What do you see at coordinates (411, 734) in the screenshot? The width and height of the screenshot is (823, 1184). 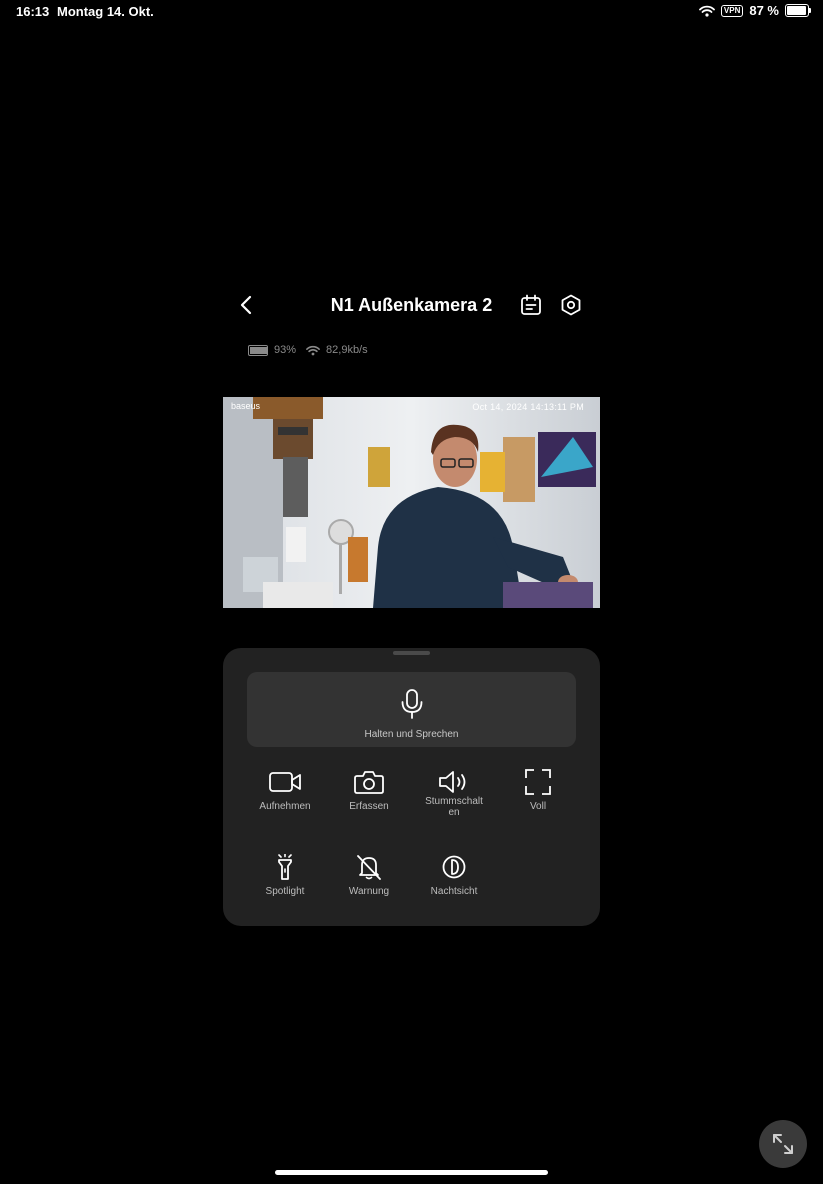 I see `push-to-talk-label: Halten und Sprechen` at bounding box center [411, 734].